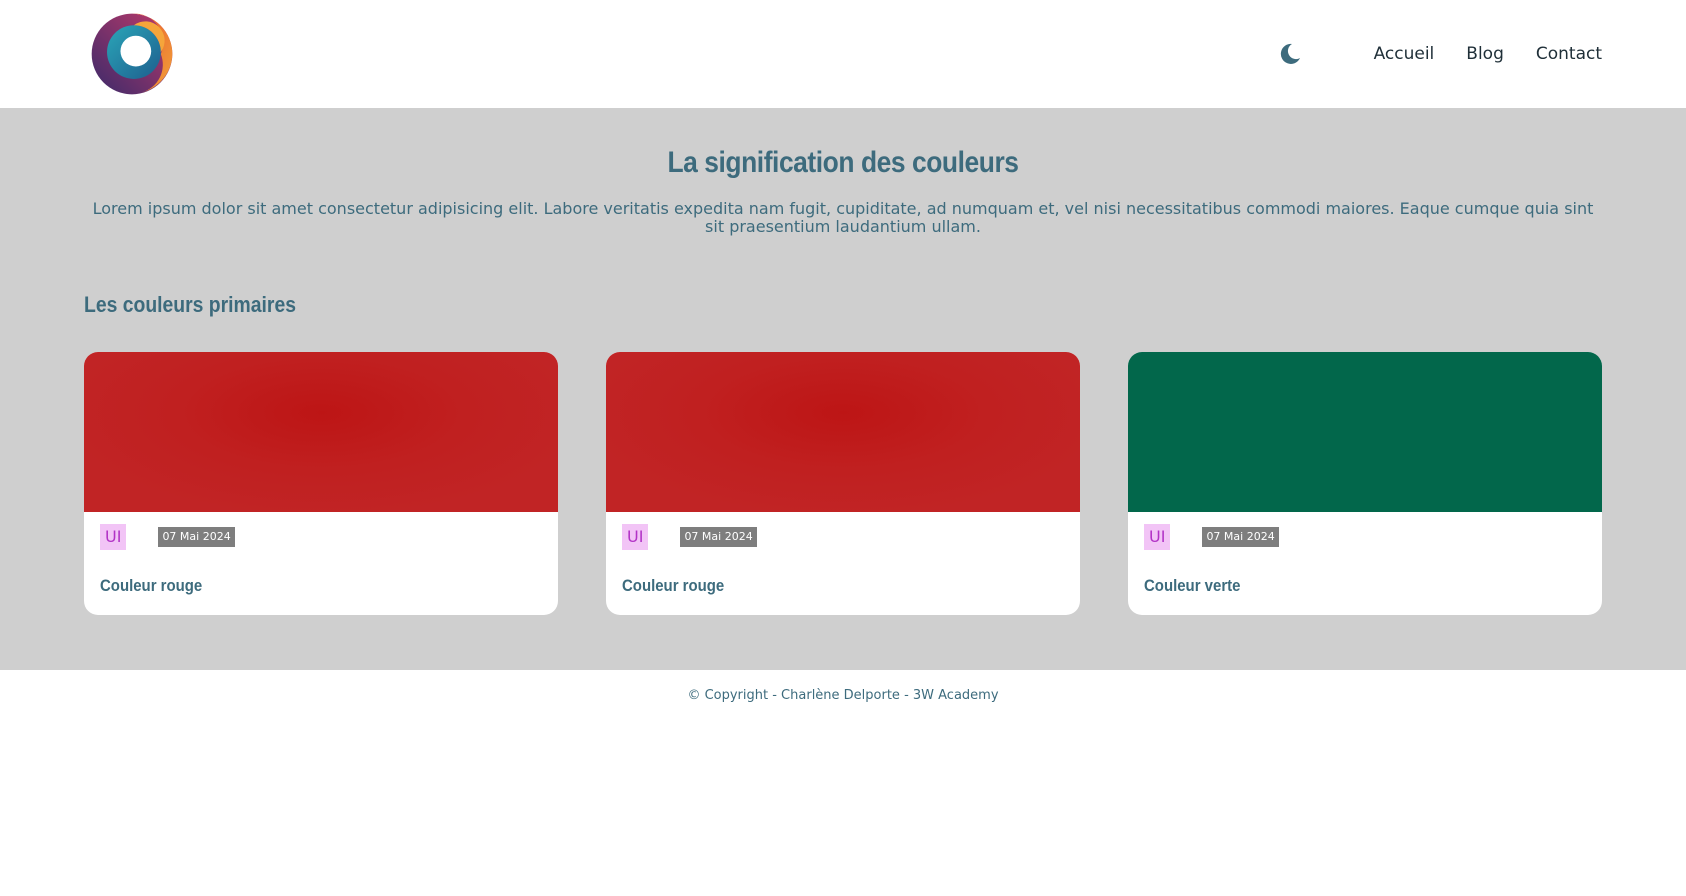  I want to click on nav-link-blog: Blog, so click(1485, 54).